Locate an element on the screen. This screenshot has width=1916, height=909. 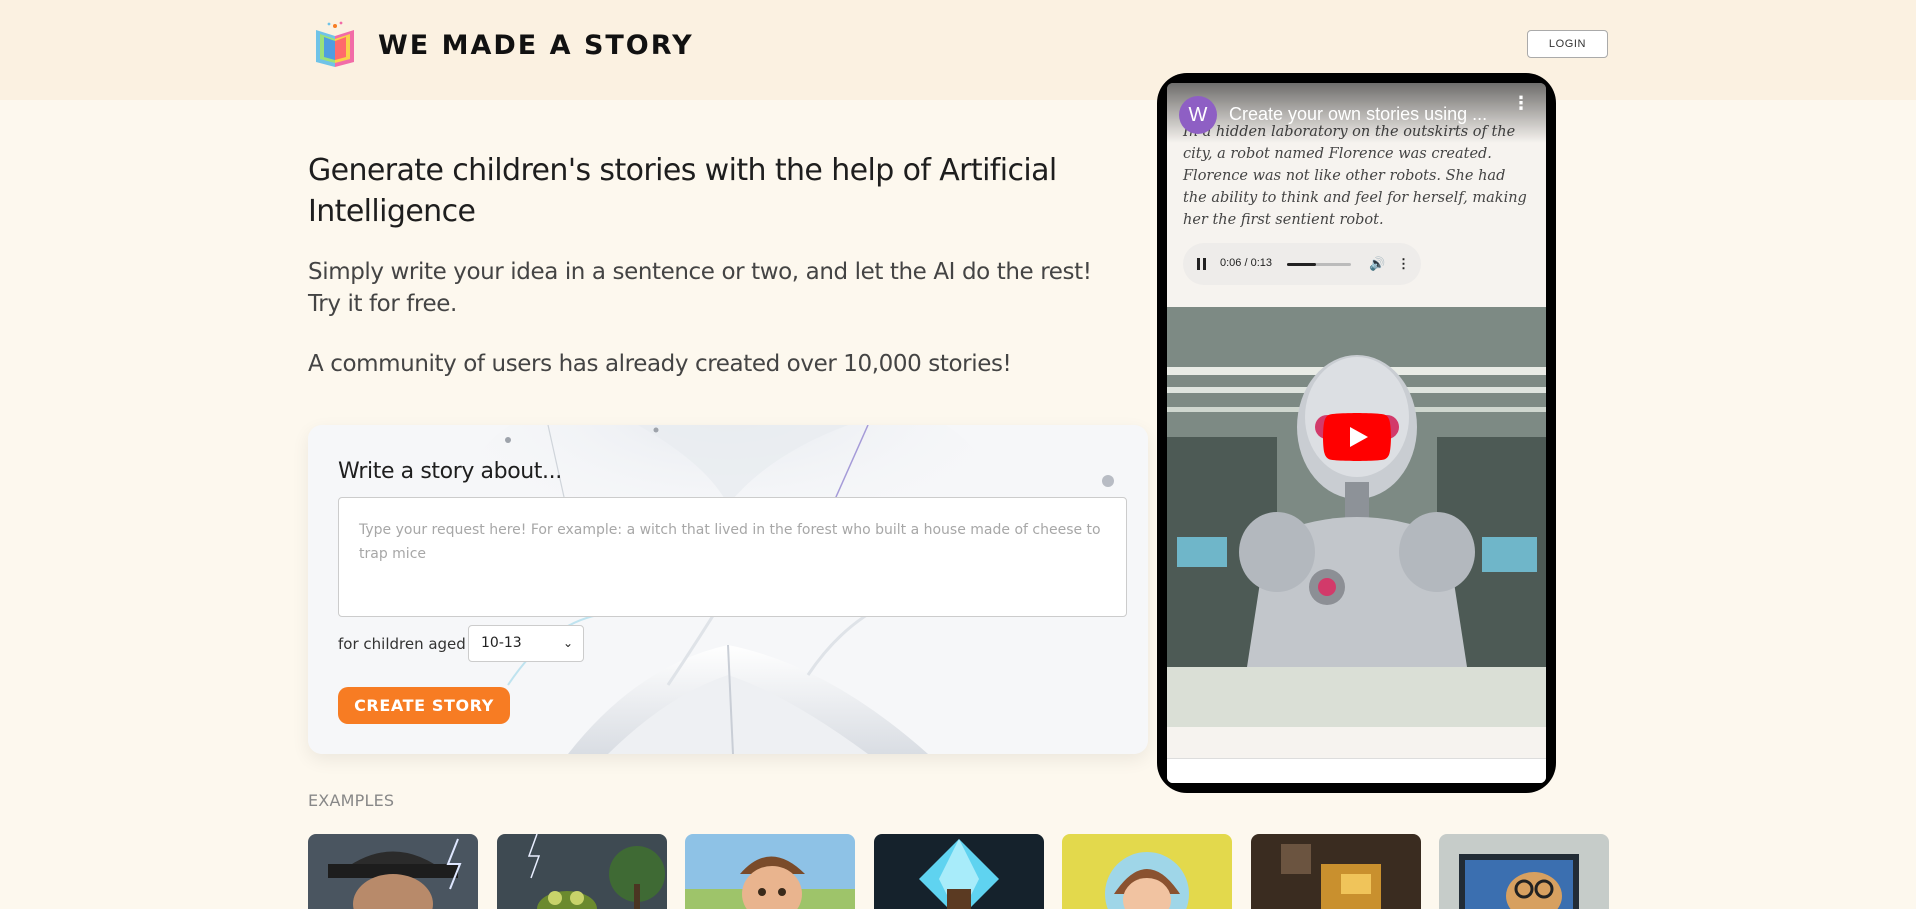
audio-progress-fill is located at coordinates (1302, 264).